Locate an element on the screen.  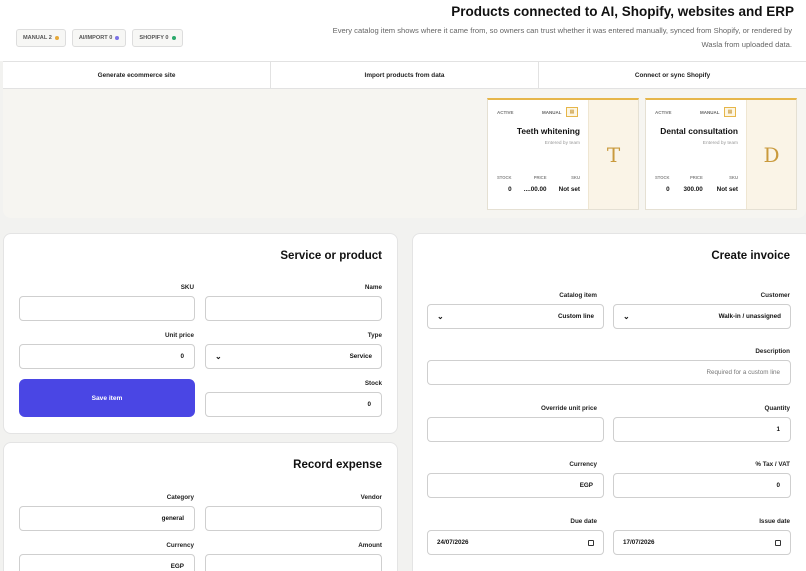
invoice-currency-input: EGP is located at coordinates (515, 485).